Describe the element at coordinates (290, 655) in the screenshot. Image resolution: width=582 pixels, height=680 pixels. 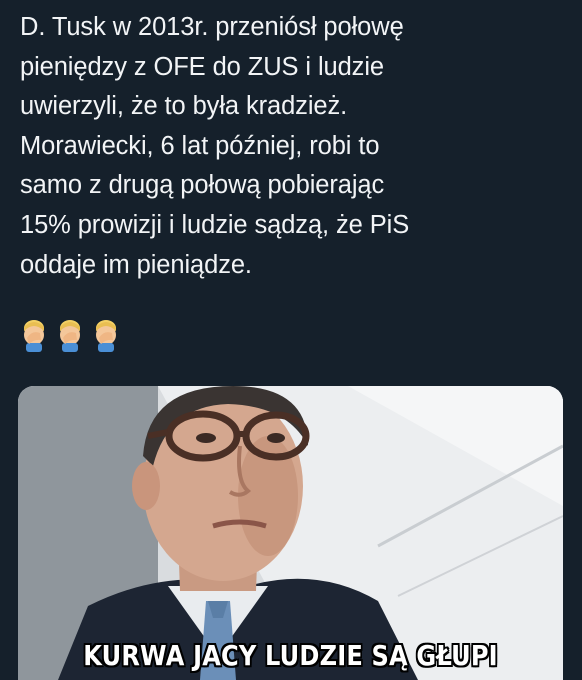
I see `meme-caption: KURWA JACY LUDZIE SĄ GŁUPI` at that location.